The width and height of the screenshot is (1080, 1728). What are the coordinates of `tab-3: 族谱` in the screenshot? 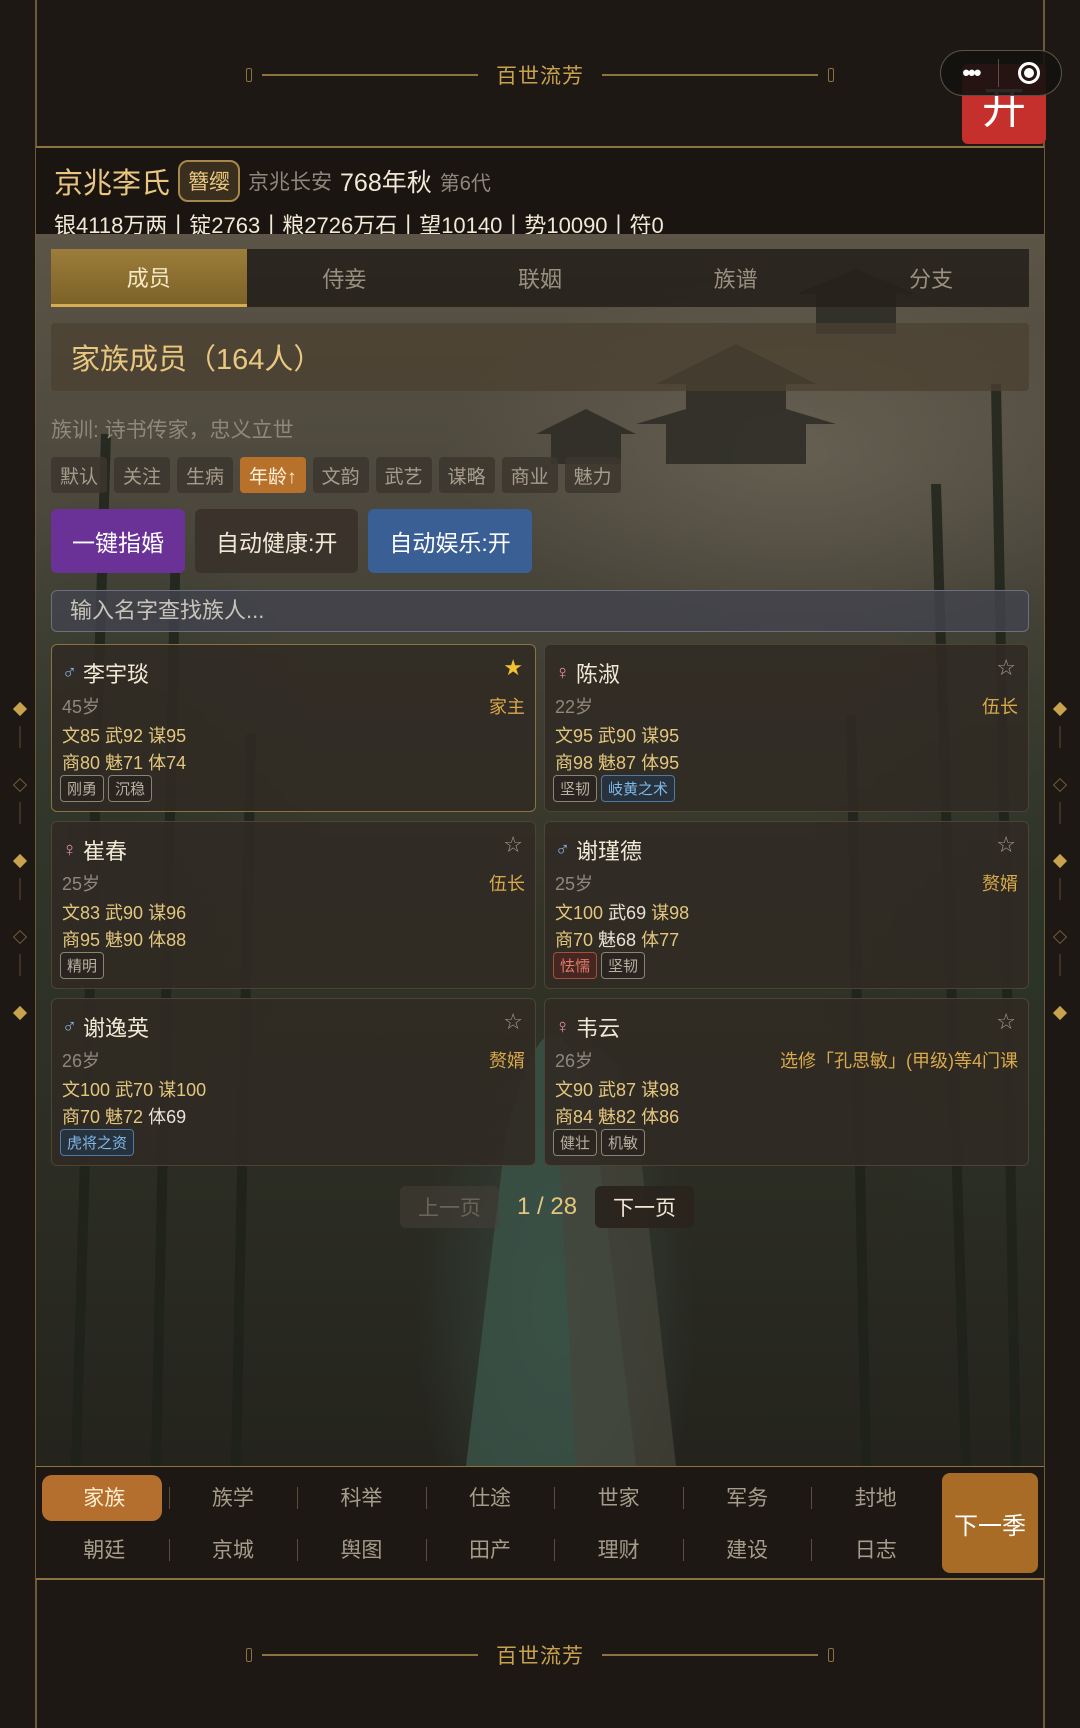 It's located at (736, 278).